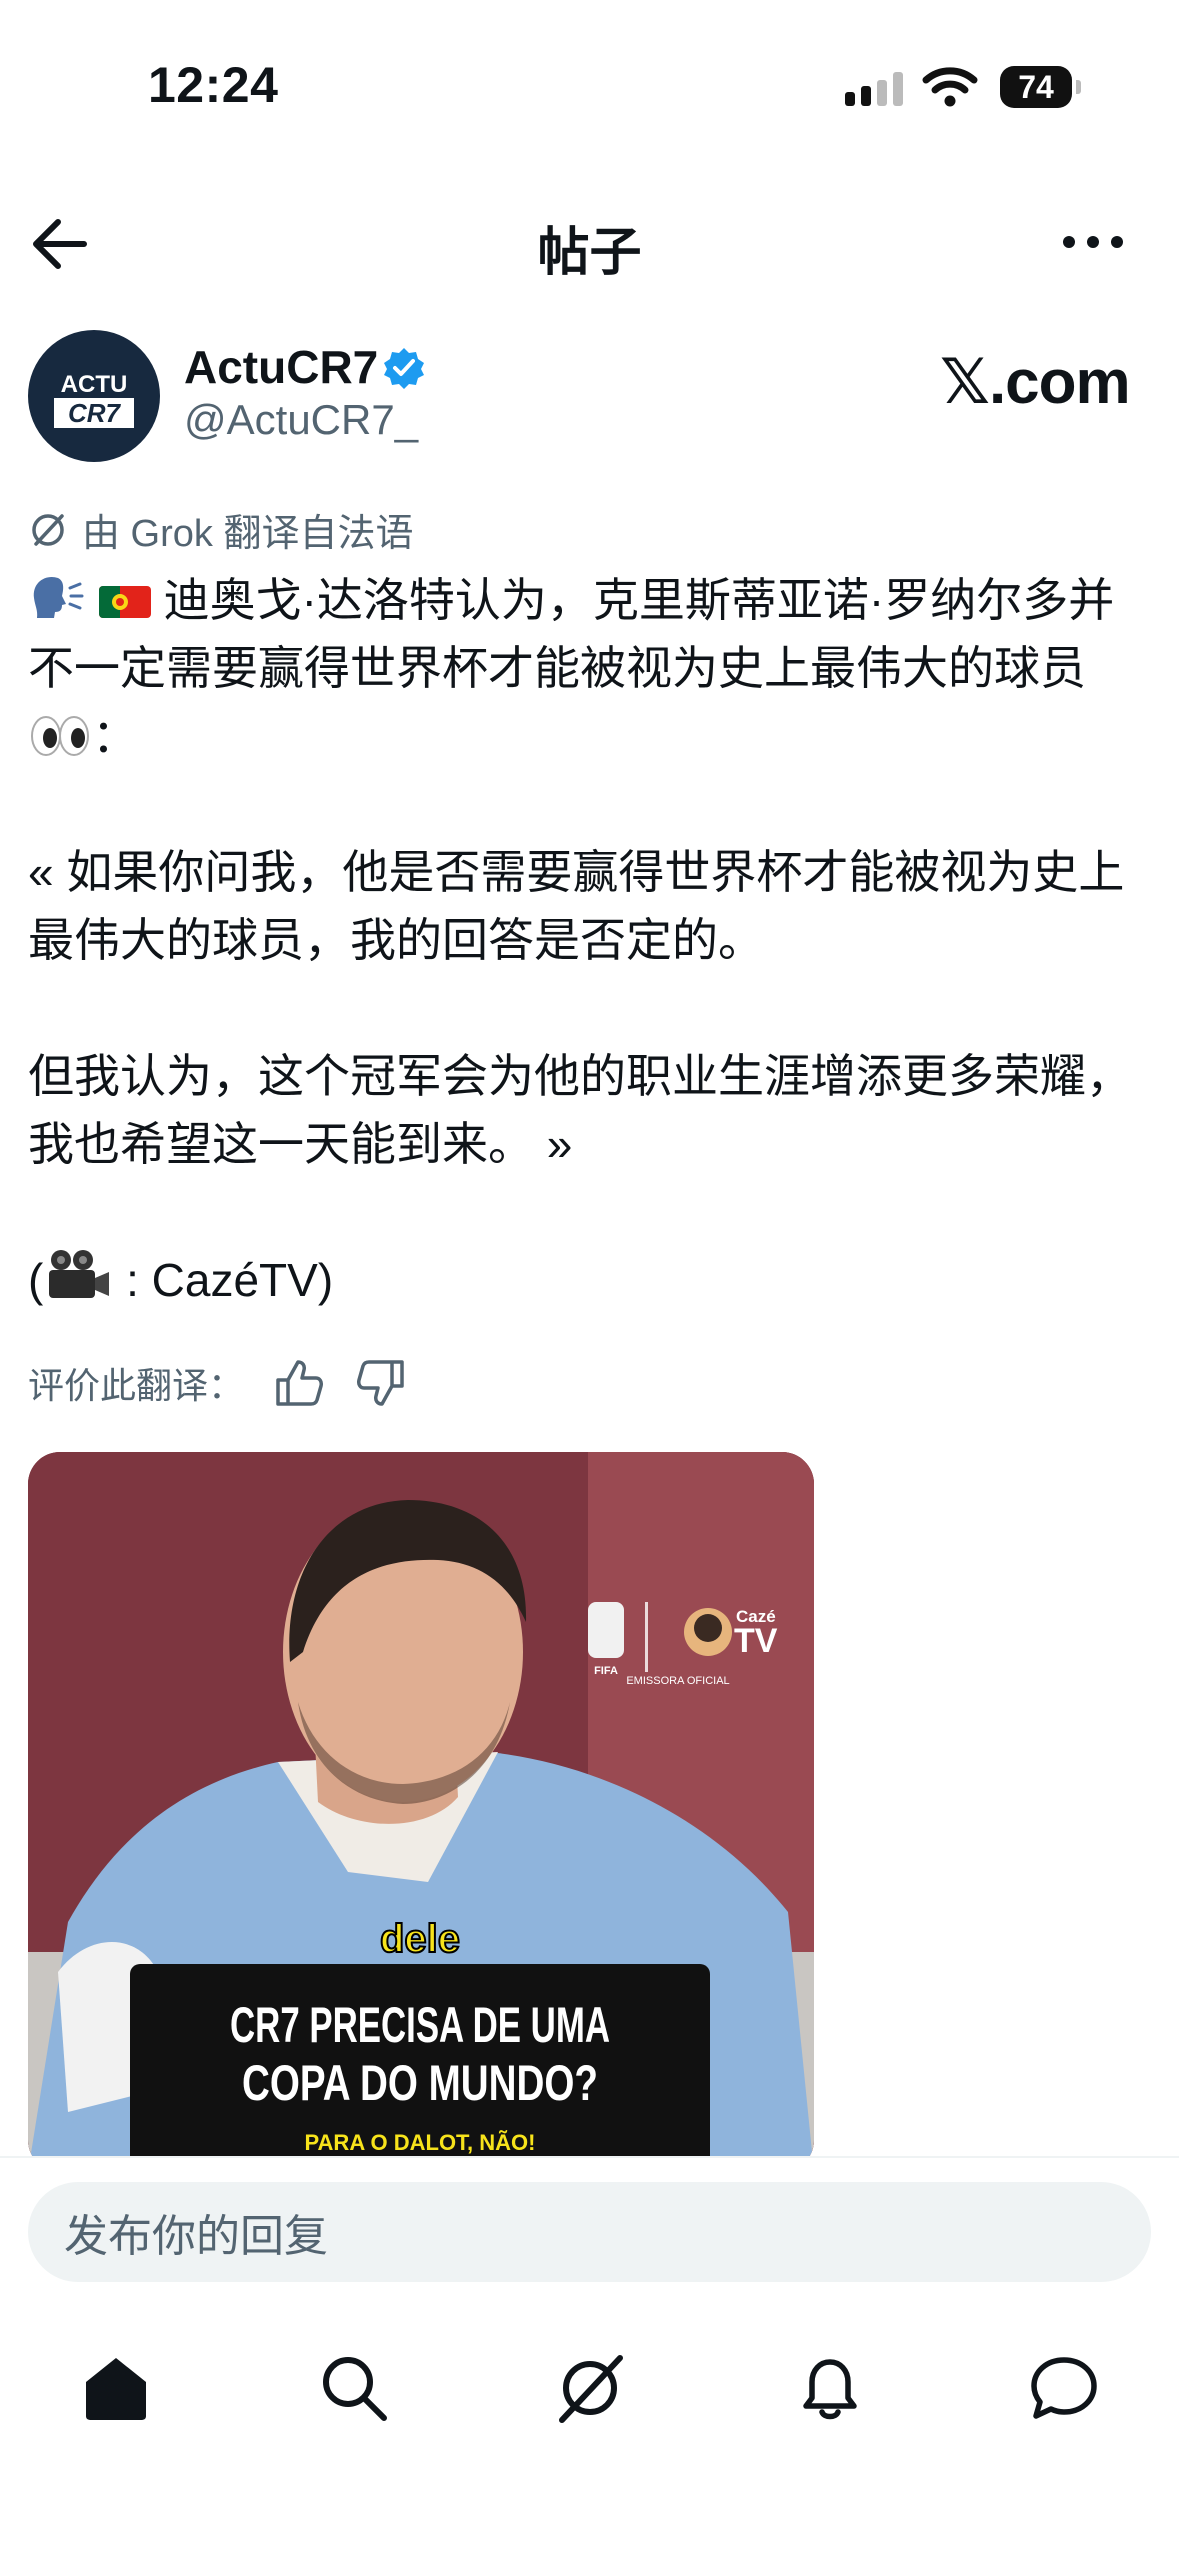  I want to click on headline-line-1: CR7 PRECISA DE UMA, so click(420, 2025).